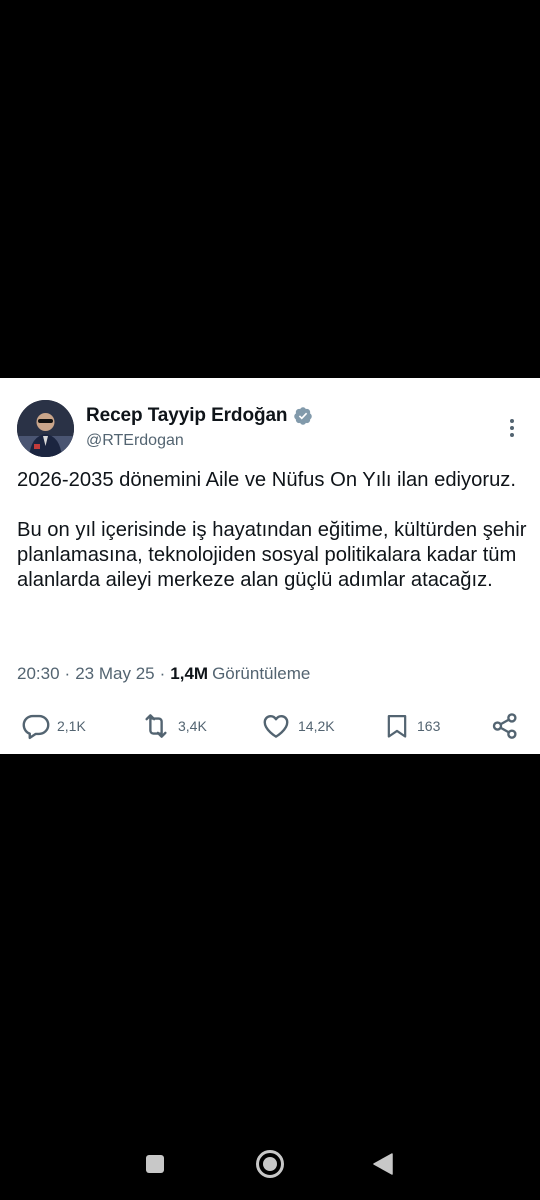  I want to click on share-icon, so click(504, 726).